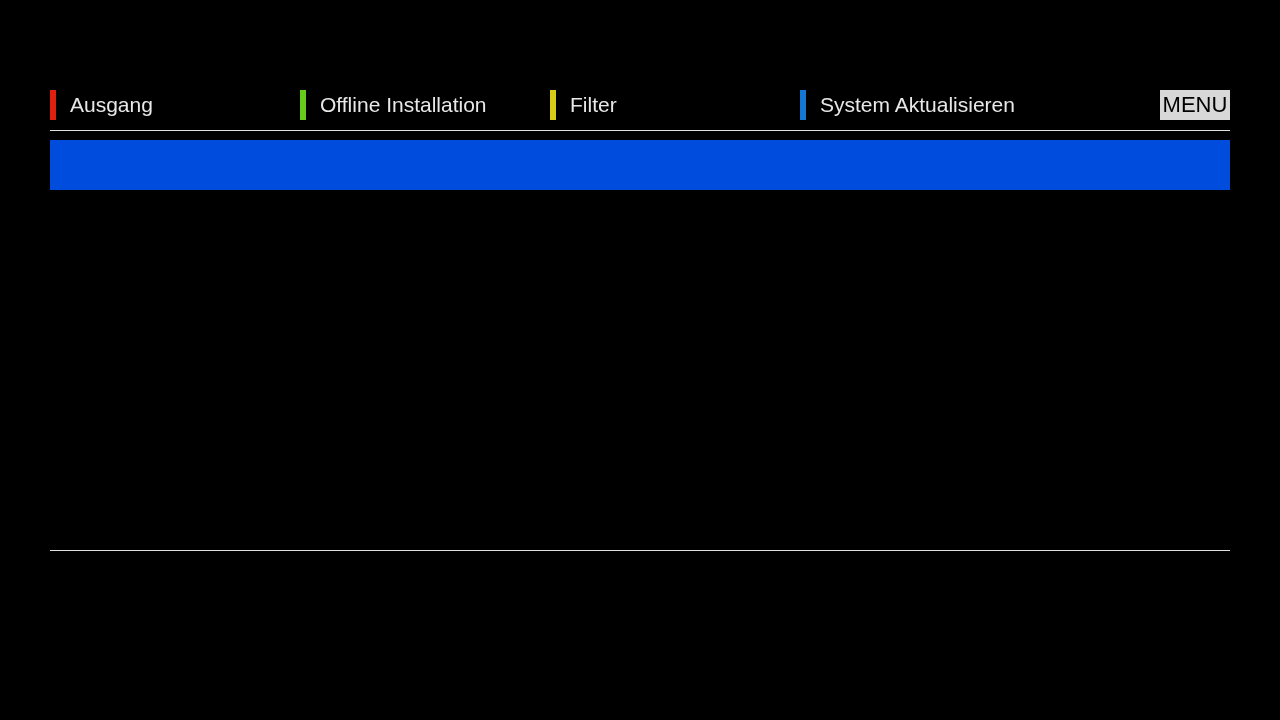 Image resolution: width=1280 pixels, height=720 pixels. I want to click on key-hint-label: Offline Installation, so click(403, 105).